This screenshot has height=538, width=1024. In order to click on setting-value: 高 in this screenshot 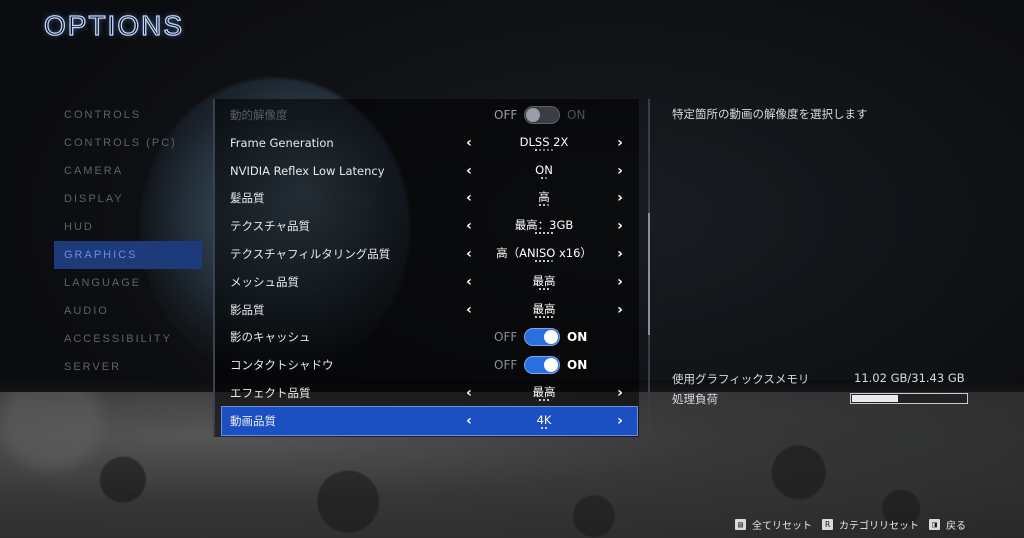, I will do `click(544, 197)`.